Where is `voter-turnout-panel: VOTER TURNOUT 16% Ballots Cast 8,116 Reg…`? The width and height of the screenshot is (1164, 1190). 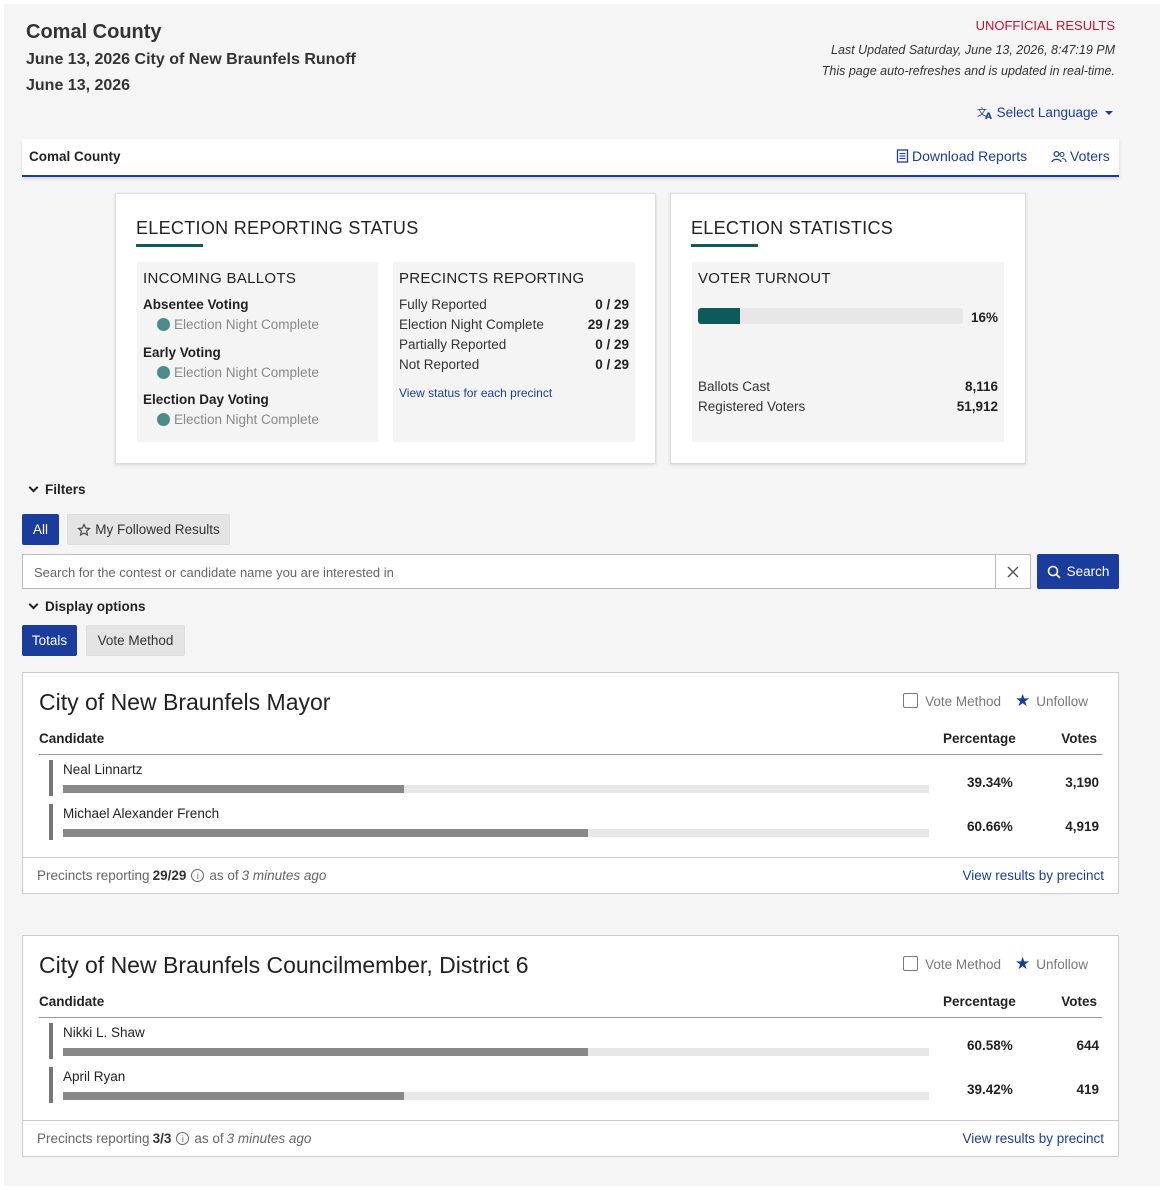 voter-turnout-panel: VOTER TURNOUT 16% Ballots Cast 8,116 Reg… is located at coordinates (848, 352).